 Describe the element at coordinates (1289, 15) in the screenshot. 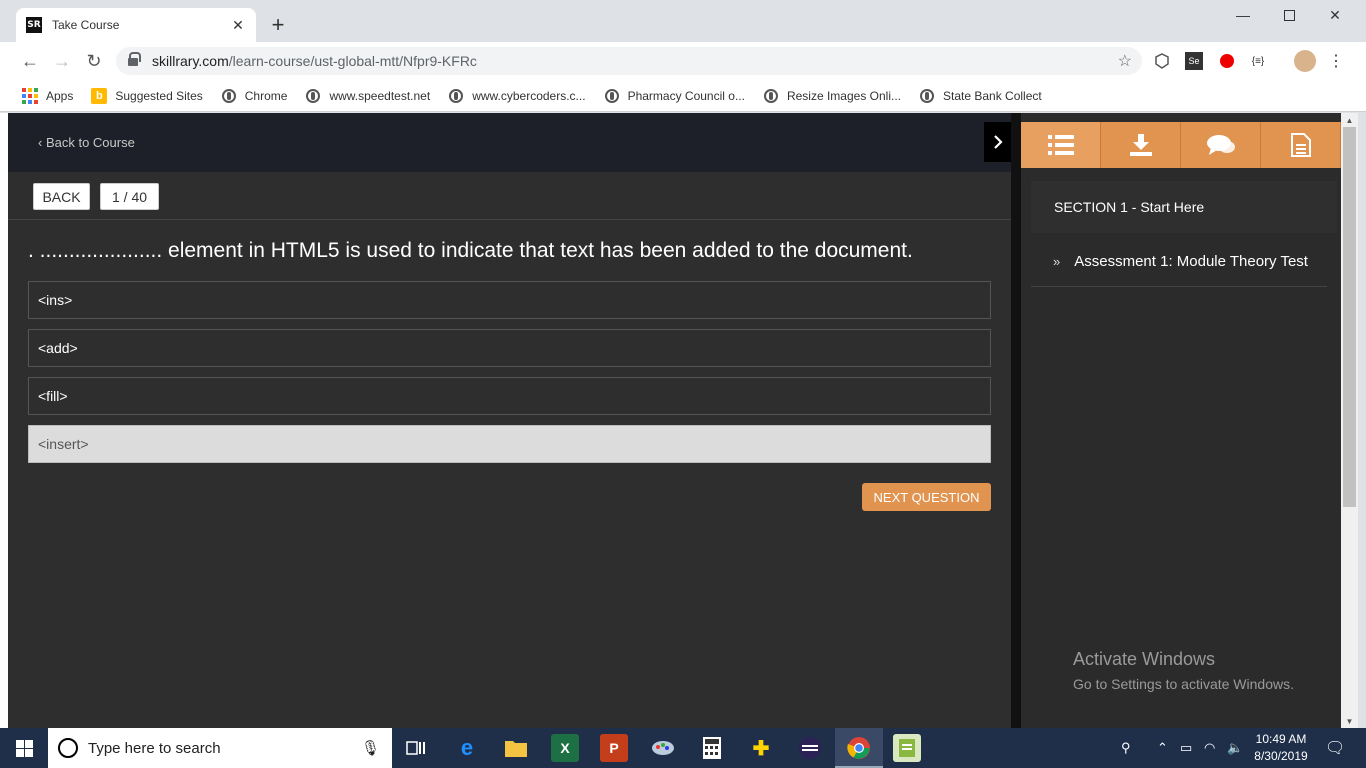

I see `maximize-icon` at that location.